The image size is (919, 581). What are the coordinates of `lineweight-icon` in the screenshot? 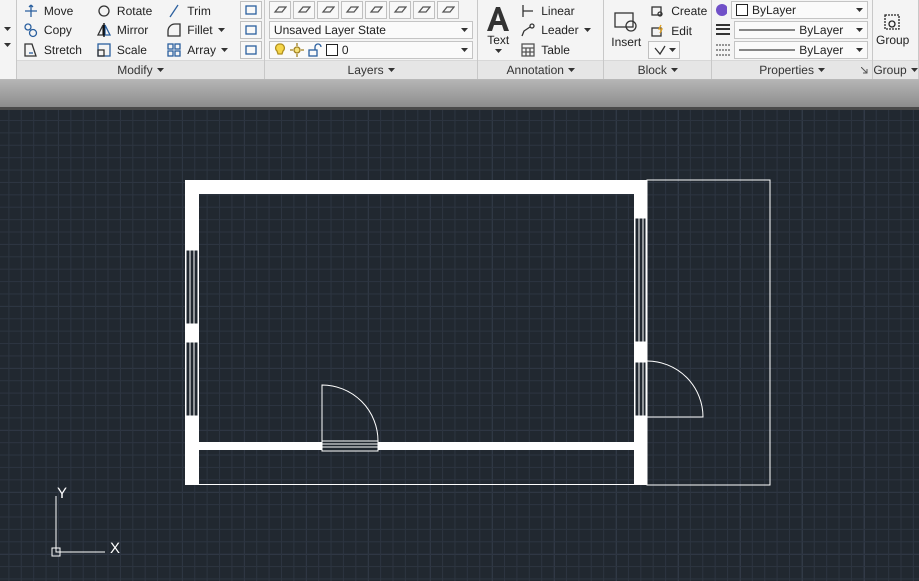 It's located at (723, 30).